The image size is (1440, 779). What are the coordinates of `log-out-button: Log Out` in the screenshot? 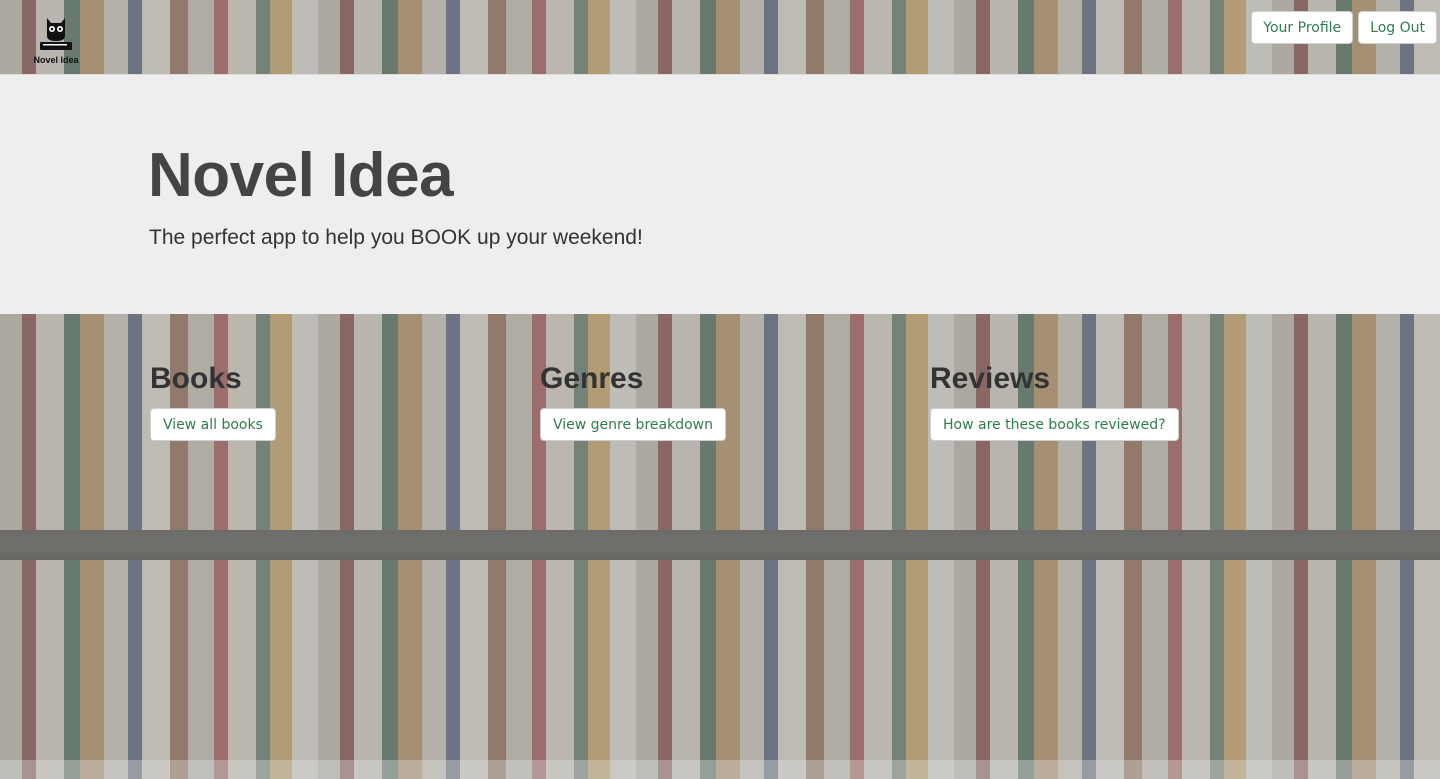 It's located at (1397, 27).